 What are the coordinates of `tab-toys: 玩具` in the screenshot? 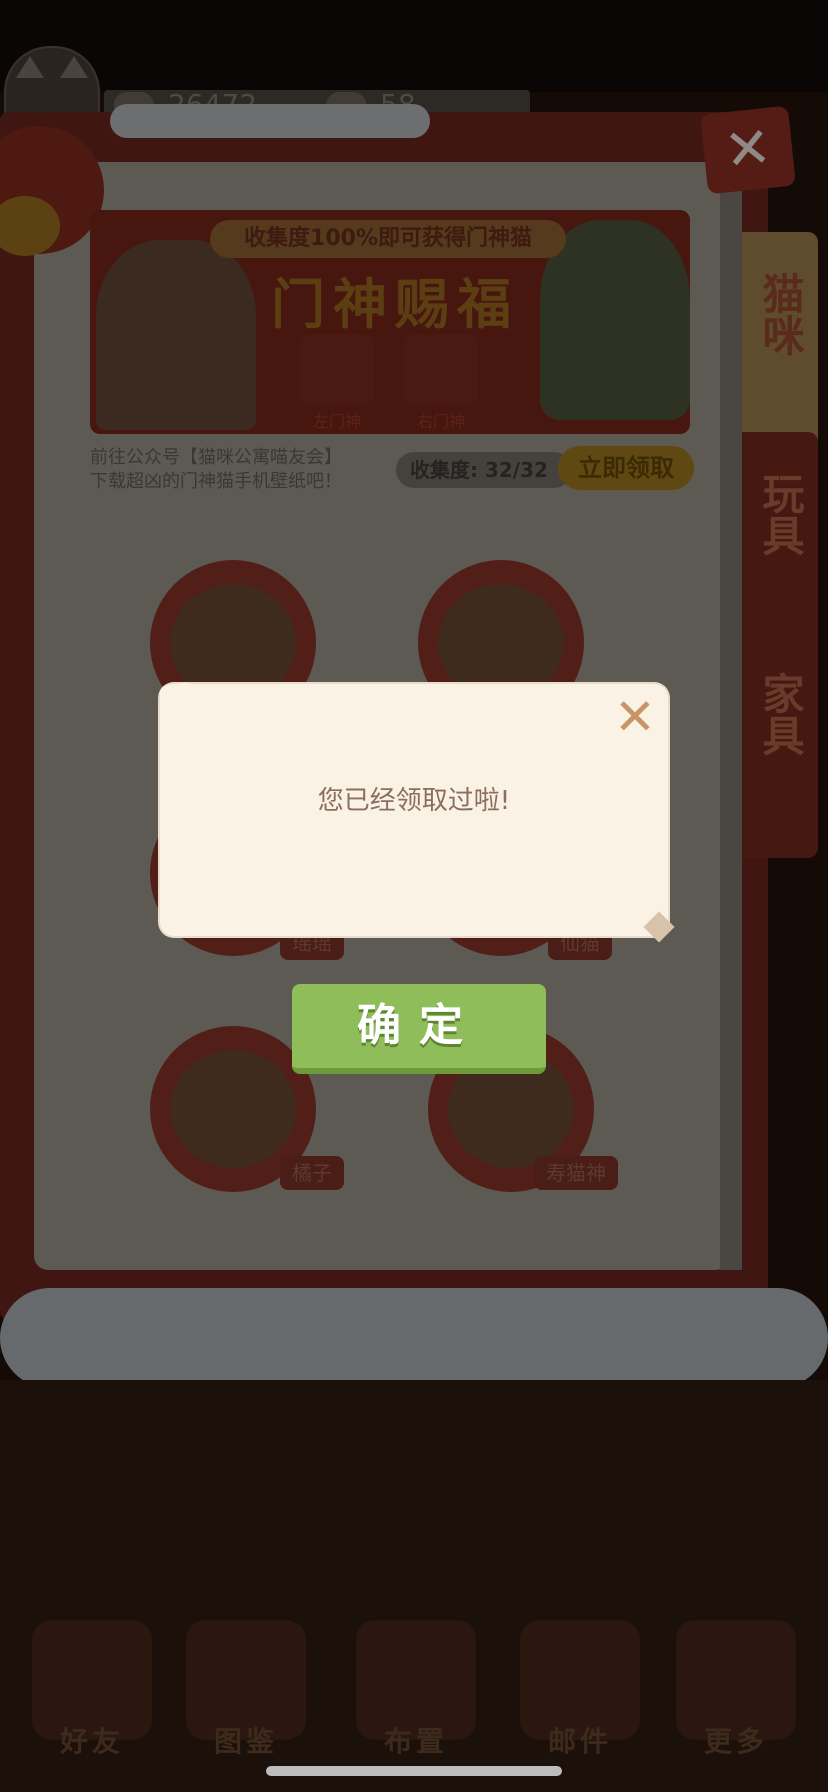 It's located at (780, 545).